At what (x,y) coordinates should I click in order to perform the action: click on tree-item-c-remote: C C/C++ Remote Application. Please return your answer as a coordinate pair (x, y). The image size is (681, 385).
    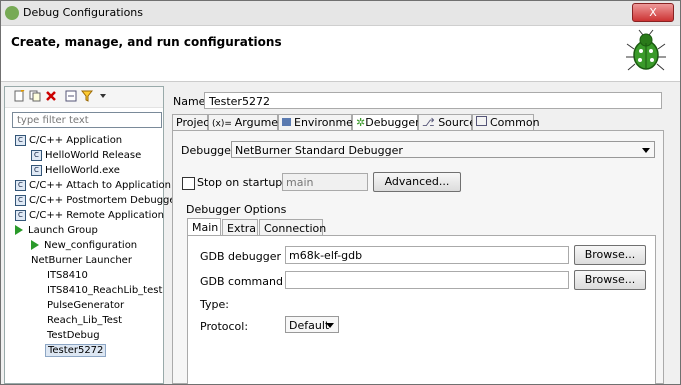
    Looking at the image, I should click on (89, 215).